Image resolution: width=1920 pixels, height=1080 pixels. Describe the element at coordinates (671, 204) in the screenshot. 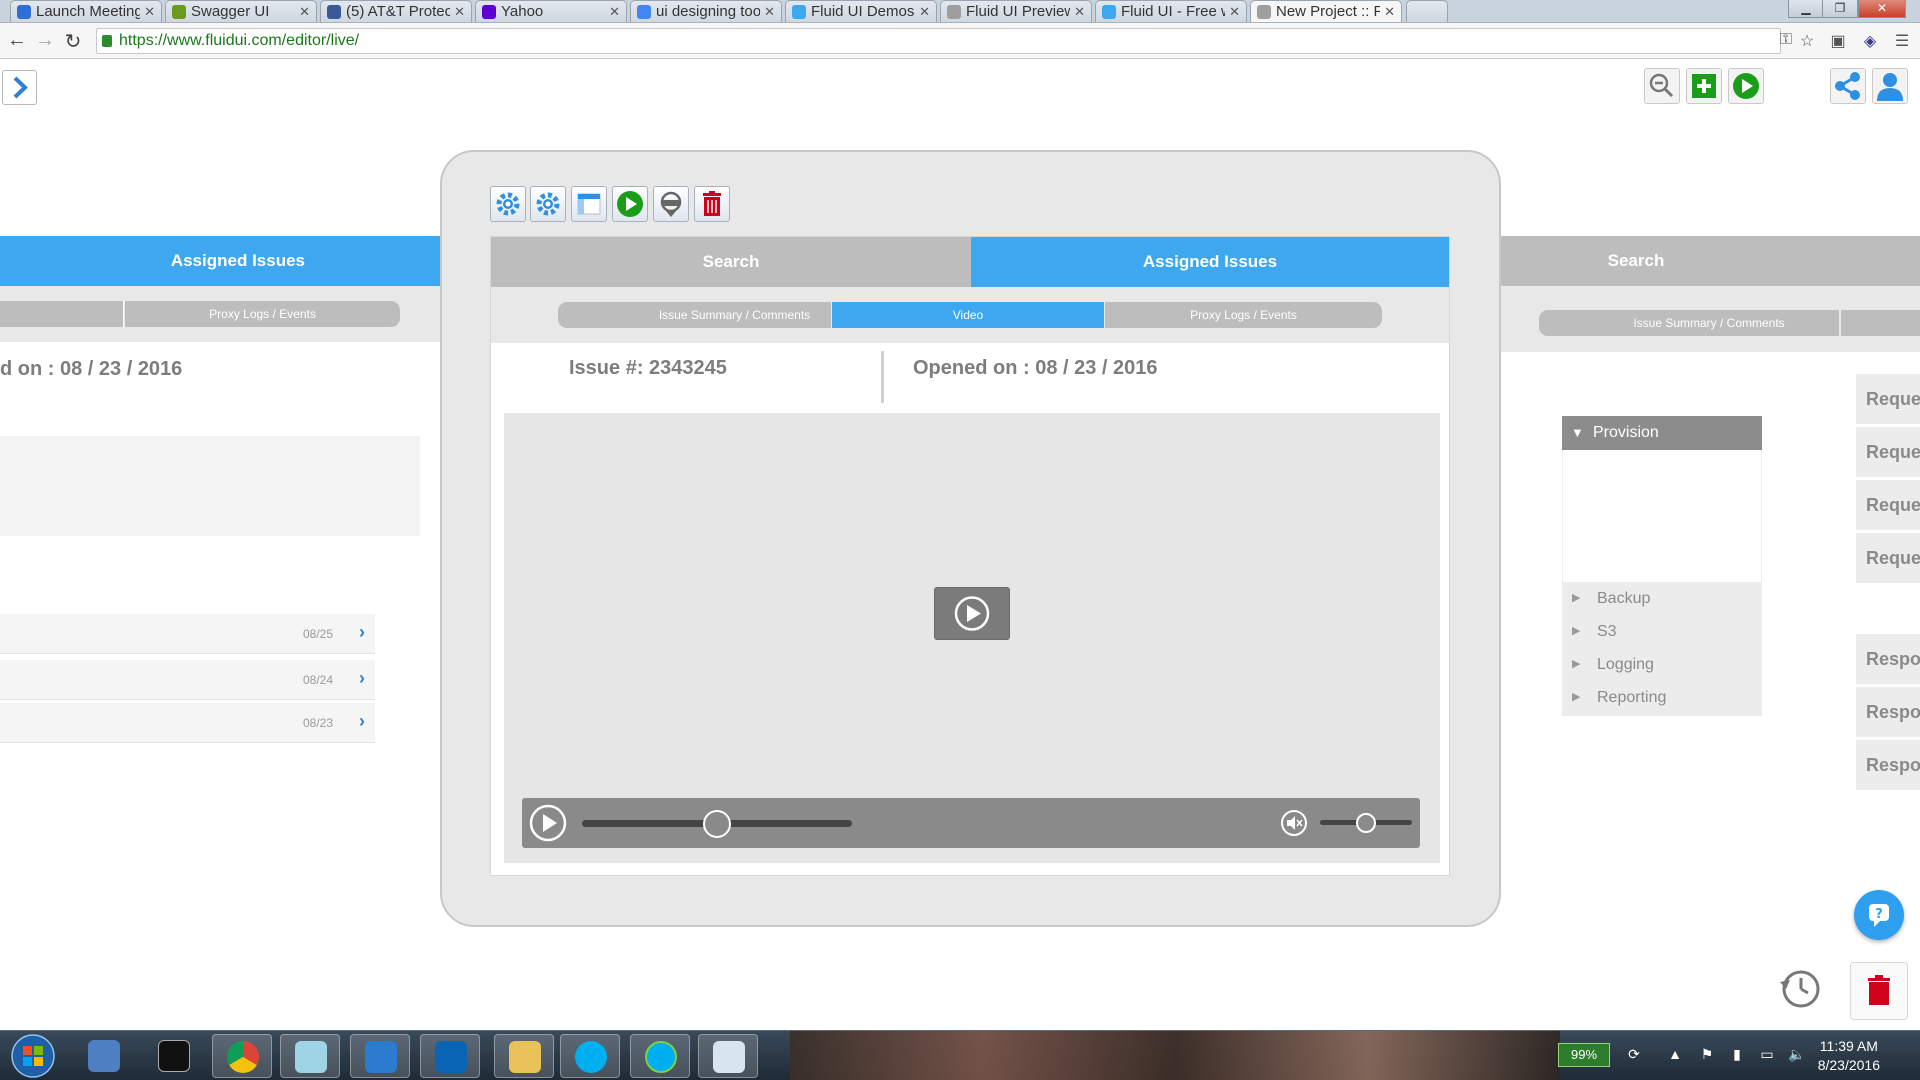

I see `screen-link-button` at that location.